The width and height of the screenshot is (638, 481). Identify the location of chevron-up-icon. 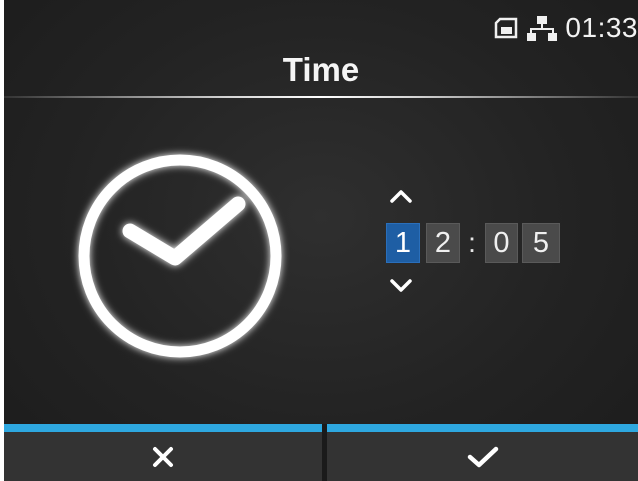
(401, 196).